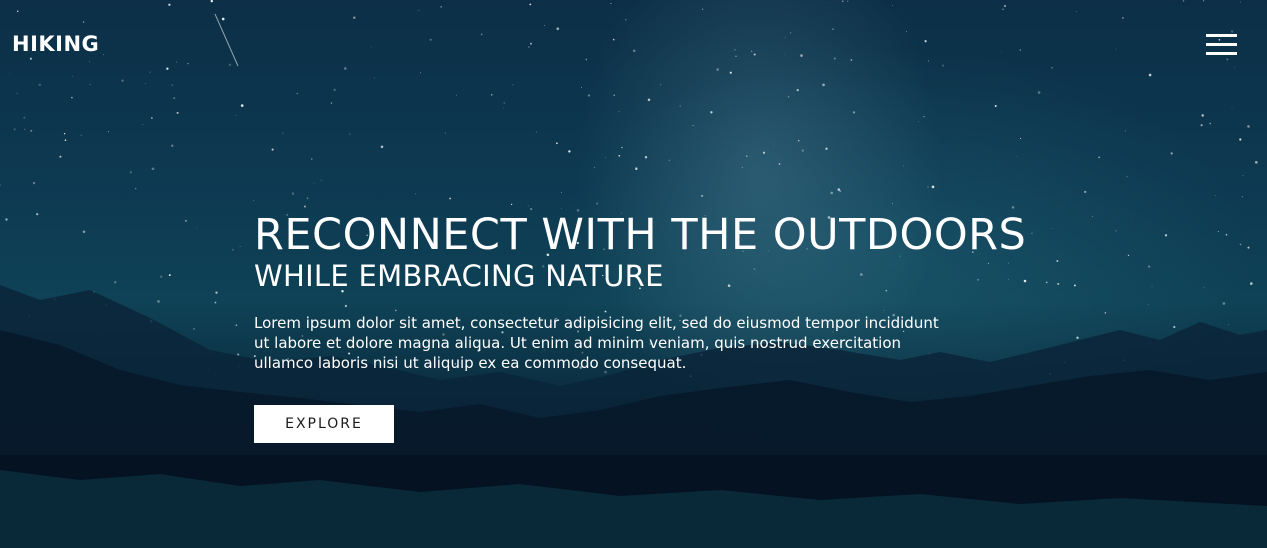  Describe the element at coordinates (324, 424) in the screenshot. I see `explore-button: EXPLORE` at that location.